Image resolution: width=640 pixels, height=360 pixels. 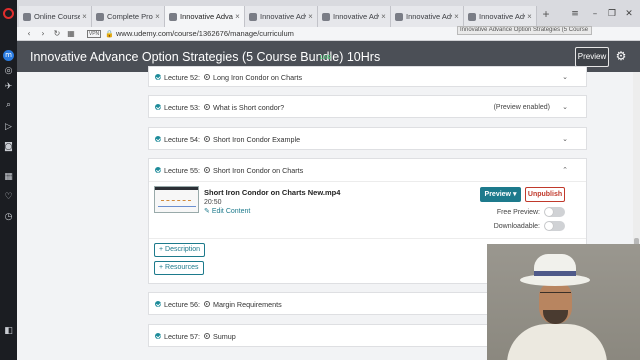 I want to click on tab-label: Complete Pro & Ad, so click(x=130, y=16).